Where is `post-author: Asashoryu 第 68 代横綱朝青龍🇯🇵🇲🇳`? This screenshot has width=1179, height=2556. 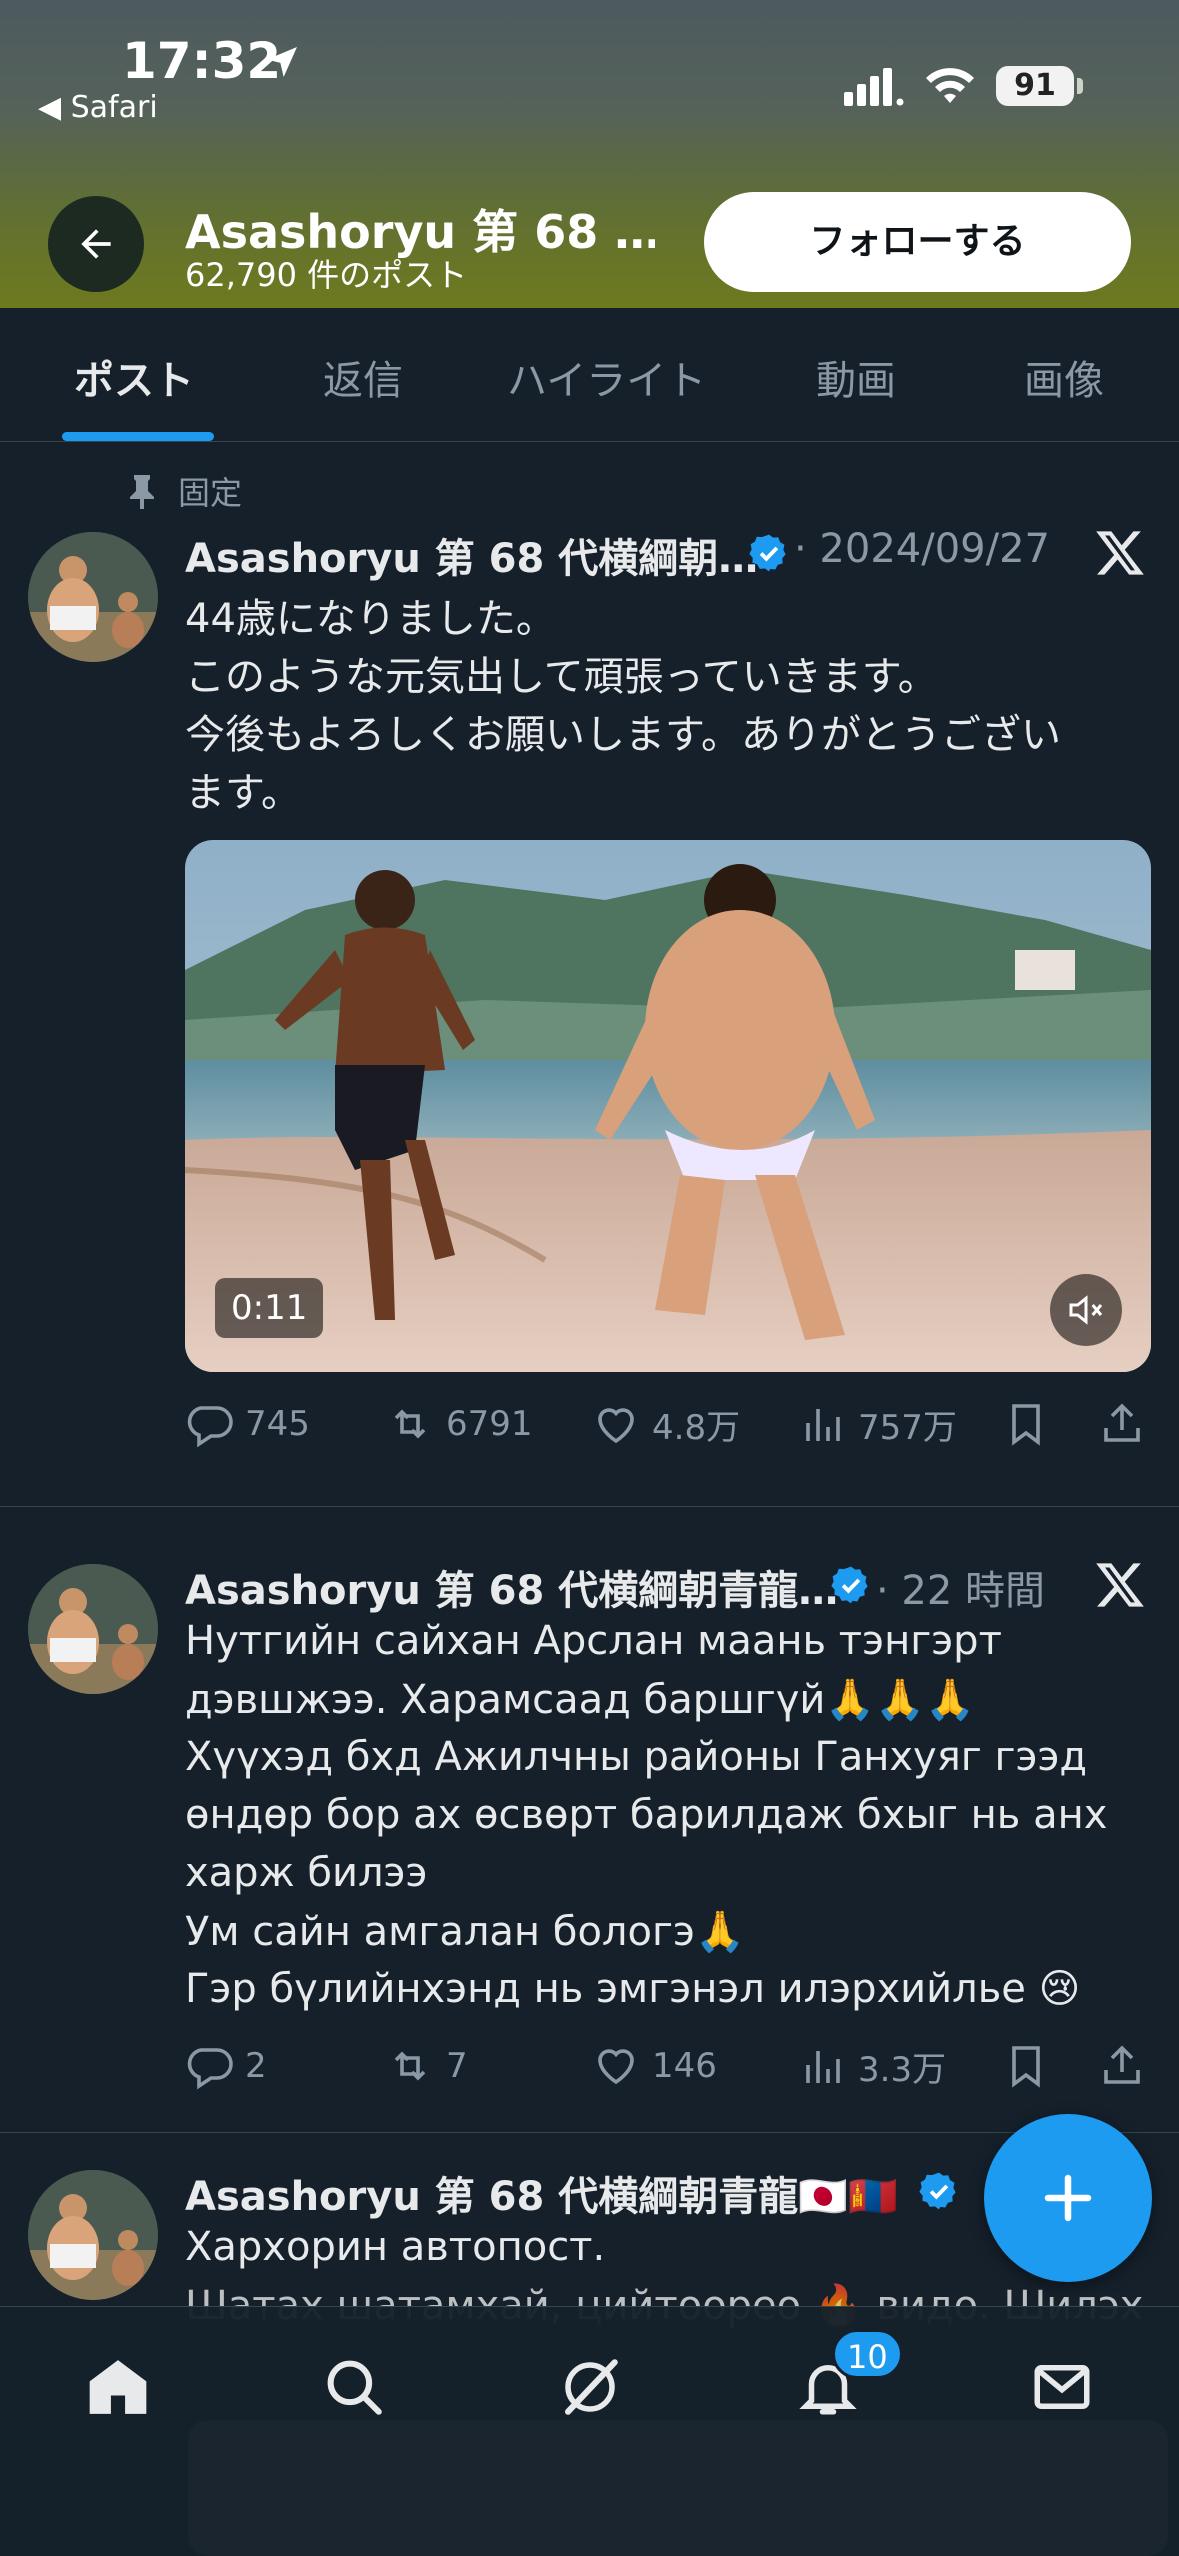 post-author: Asashoryu 第 68 代横綱朝青龍🇯🇵🇲🇳 is located at coordinates (541, 2193).